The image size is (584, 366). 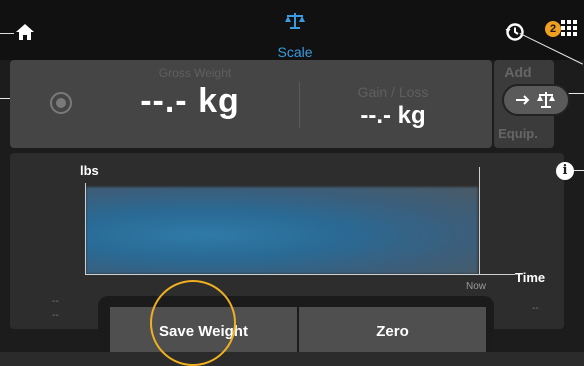 I want to click on gross-weight-value: --.- kg, so click(x=190, y=101).